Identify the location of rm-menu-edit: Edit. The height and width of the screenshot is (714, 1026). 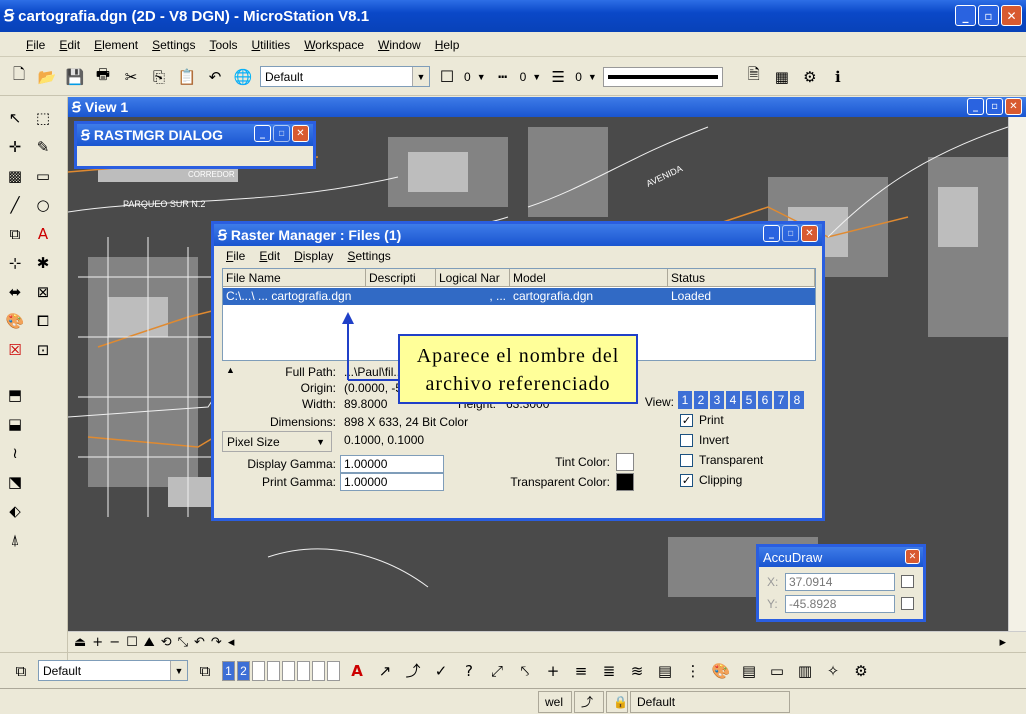
(269, 256).